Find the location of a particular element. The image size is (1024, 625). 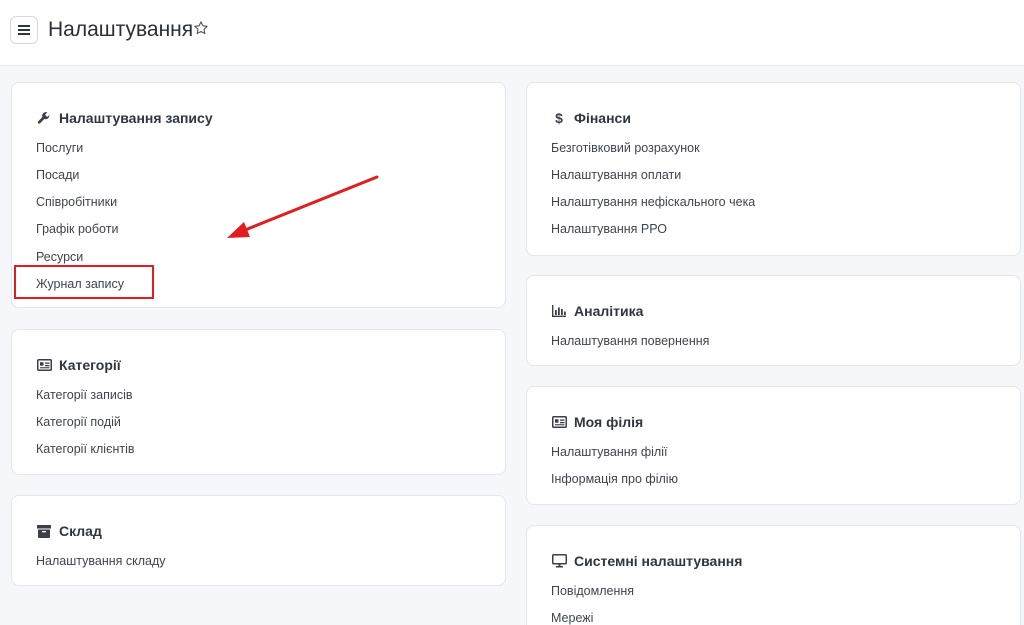

link-networks: Мережі is located at coordinates (572, 617).